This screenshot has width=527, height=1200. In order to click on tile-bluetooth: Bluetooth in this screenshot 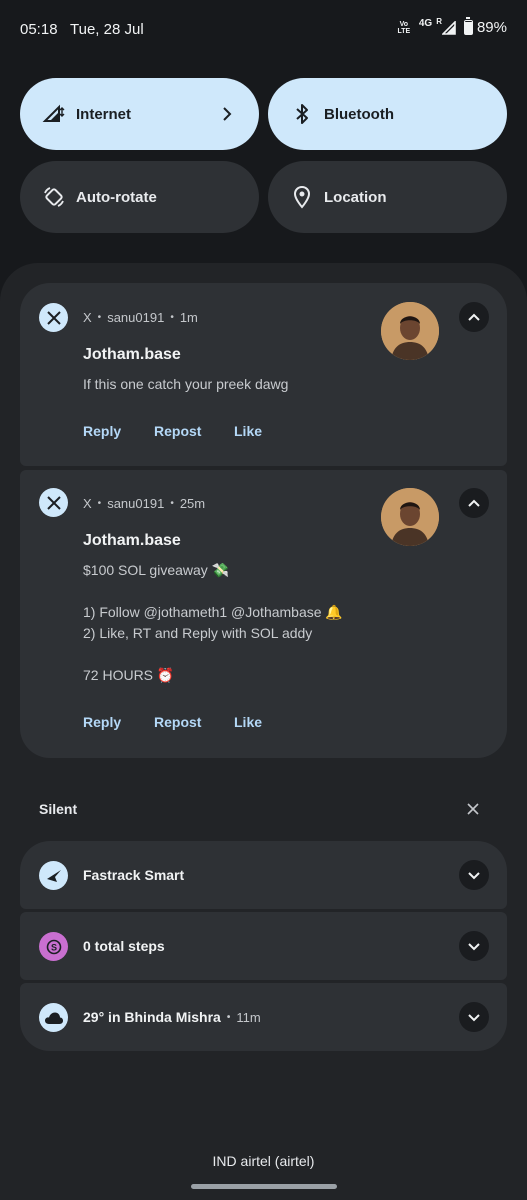, I will do `click(387, 114)`.